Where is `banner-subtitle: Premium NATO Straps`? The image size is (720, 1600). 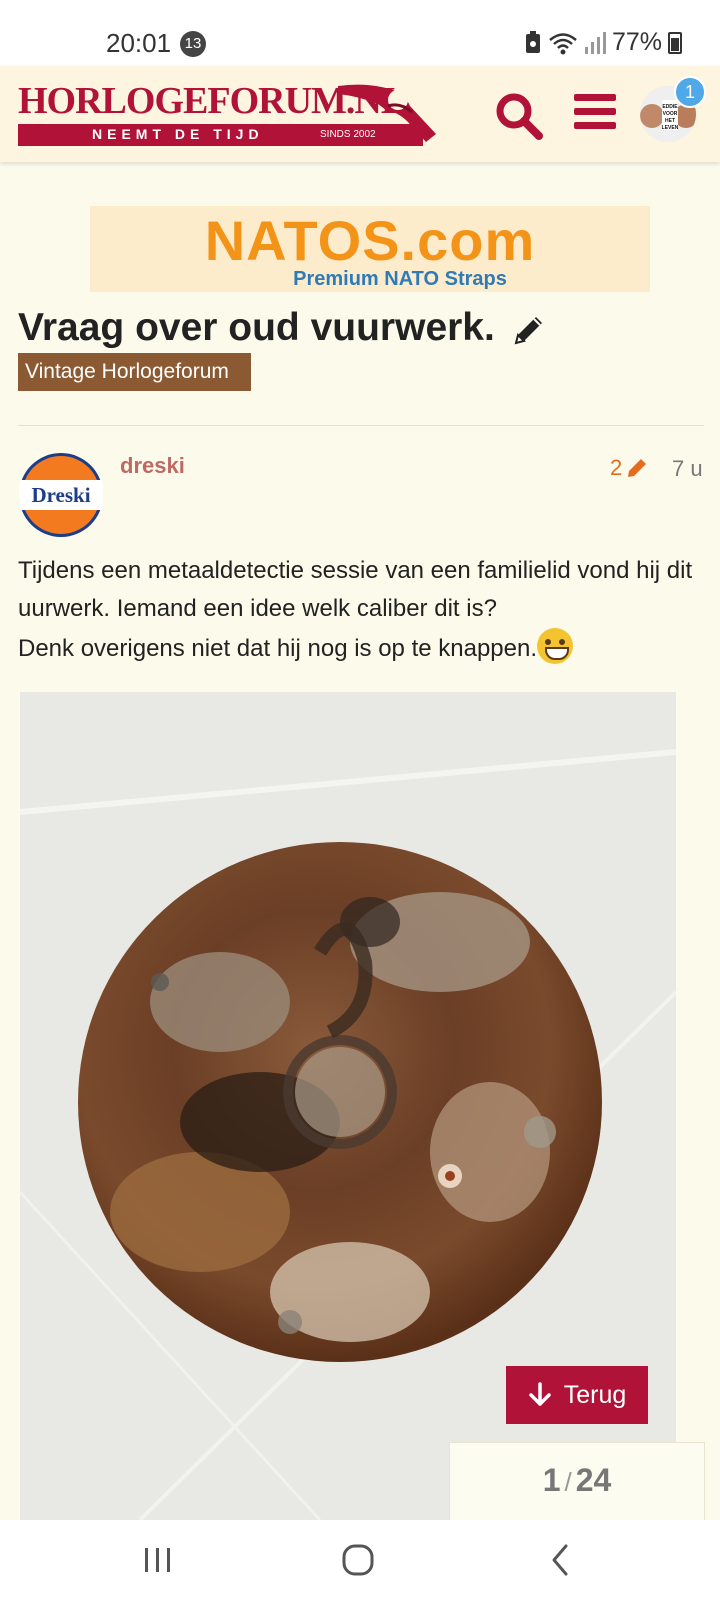 banner-subtitle: Premium NATO Straps is located at coordinates (400, 279).